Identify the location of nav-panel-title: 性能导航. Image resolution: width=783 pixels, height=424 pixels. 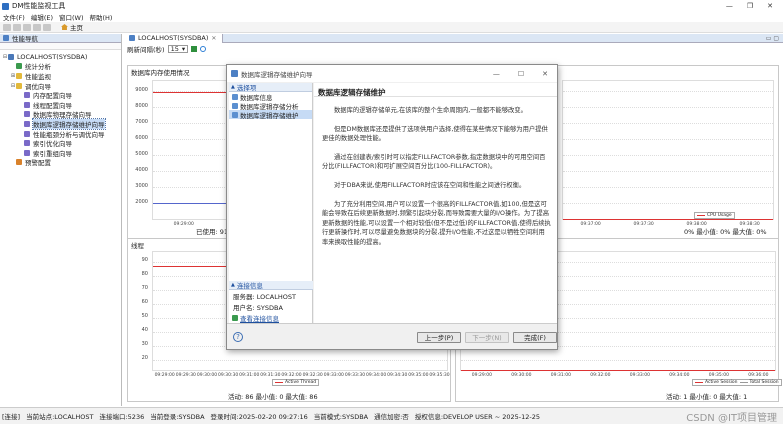
(25, 39).